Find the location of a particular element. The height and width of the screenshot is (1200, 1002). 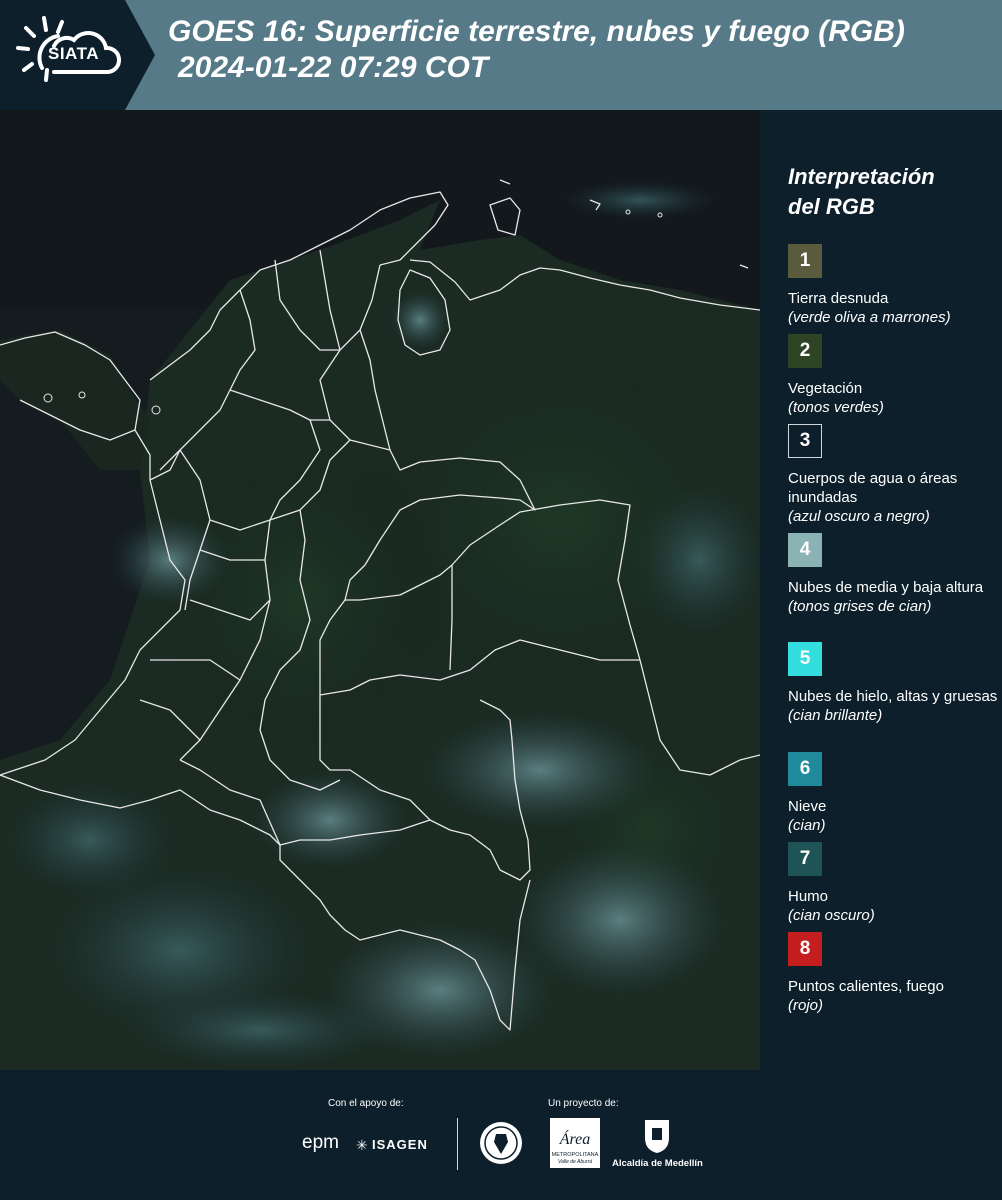

legend-swatch: 2 is located at coordinates (805, 351).